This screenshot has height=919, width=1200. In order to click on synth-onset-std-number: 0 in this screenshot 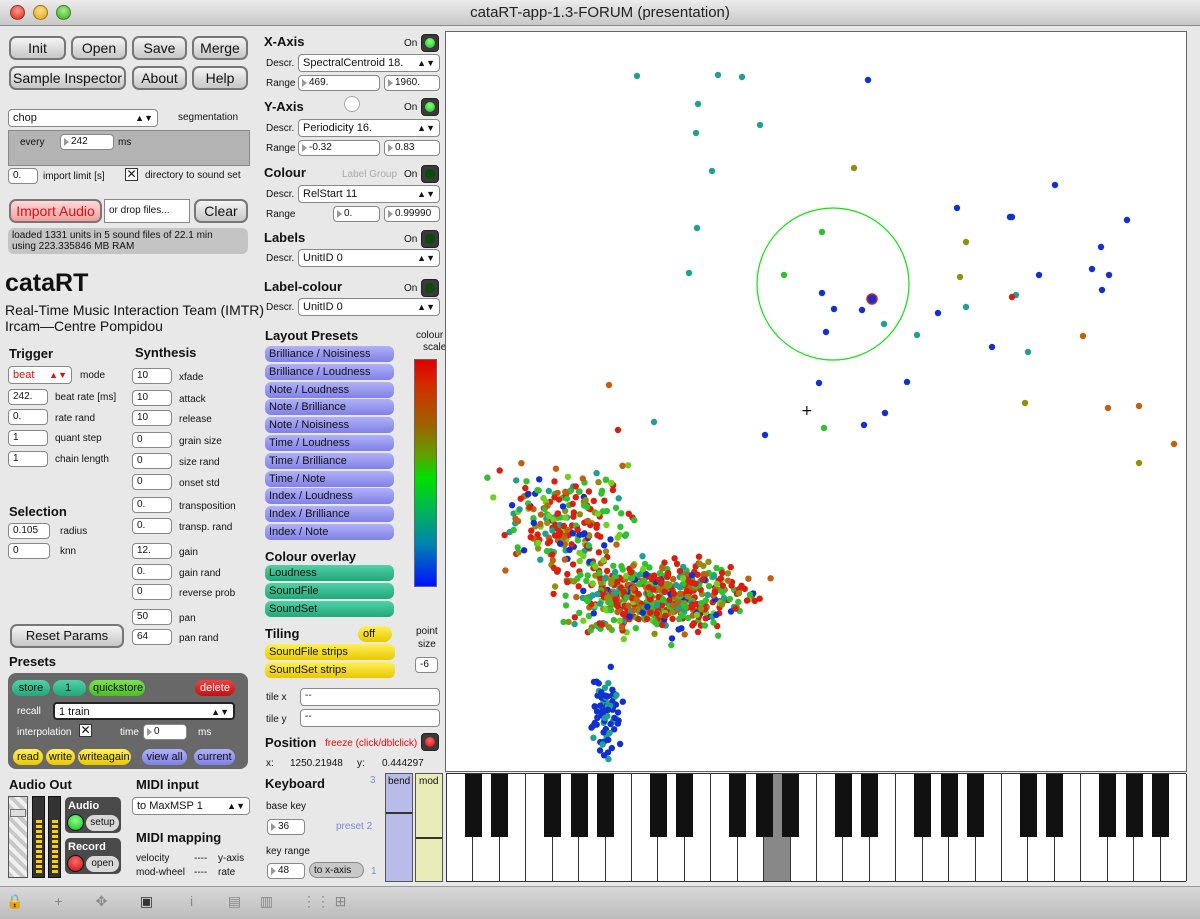, I will do `click(152, 482)`.